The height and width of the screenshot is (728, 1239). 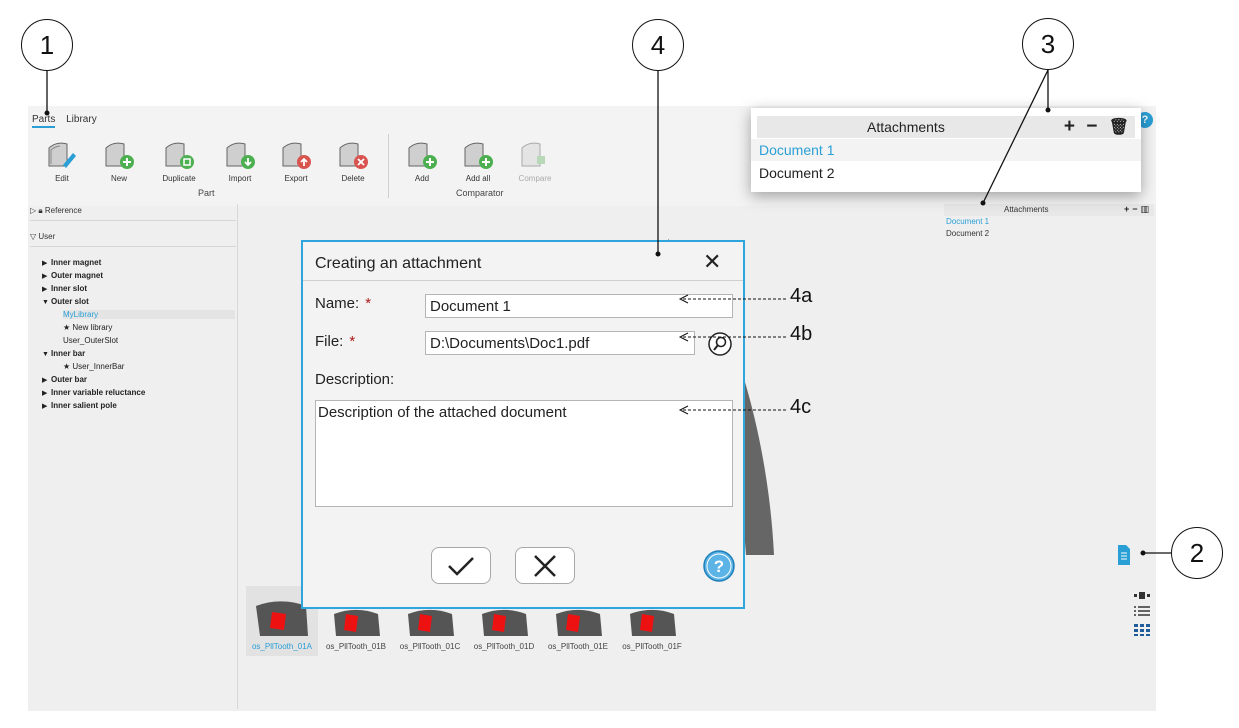 I want to click on add-all-button: Add all, so click(x=478, y=160).